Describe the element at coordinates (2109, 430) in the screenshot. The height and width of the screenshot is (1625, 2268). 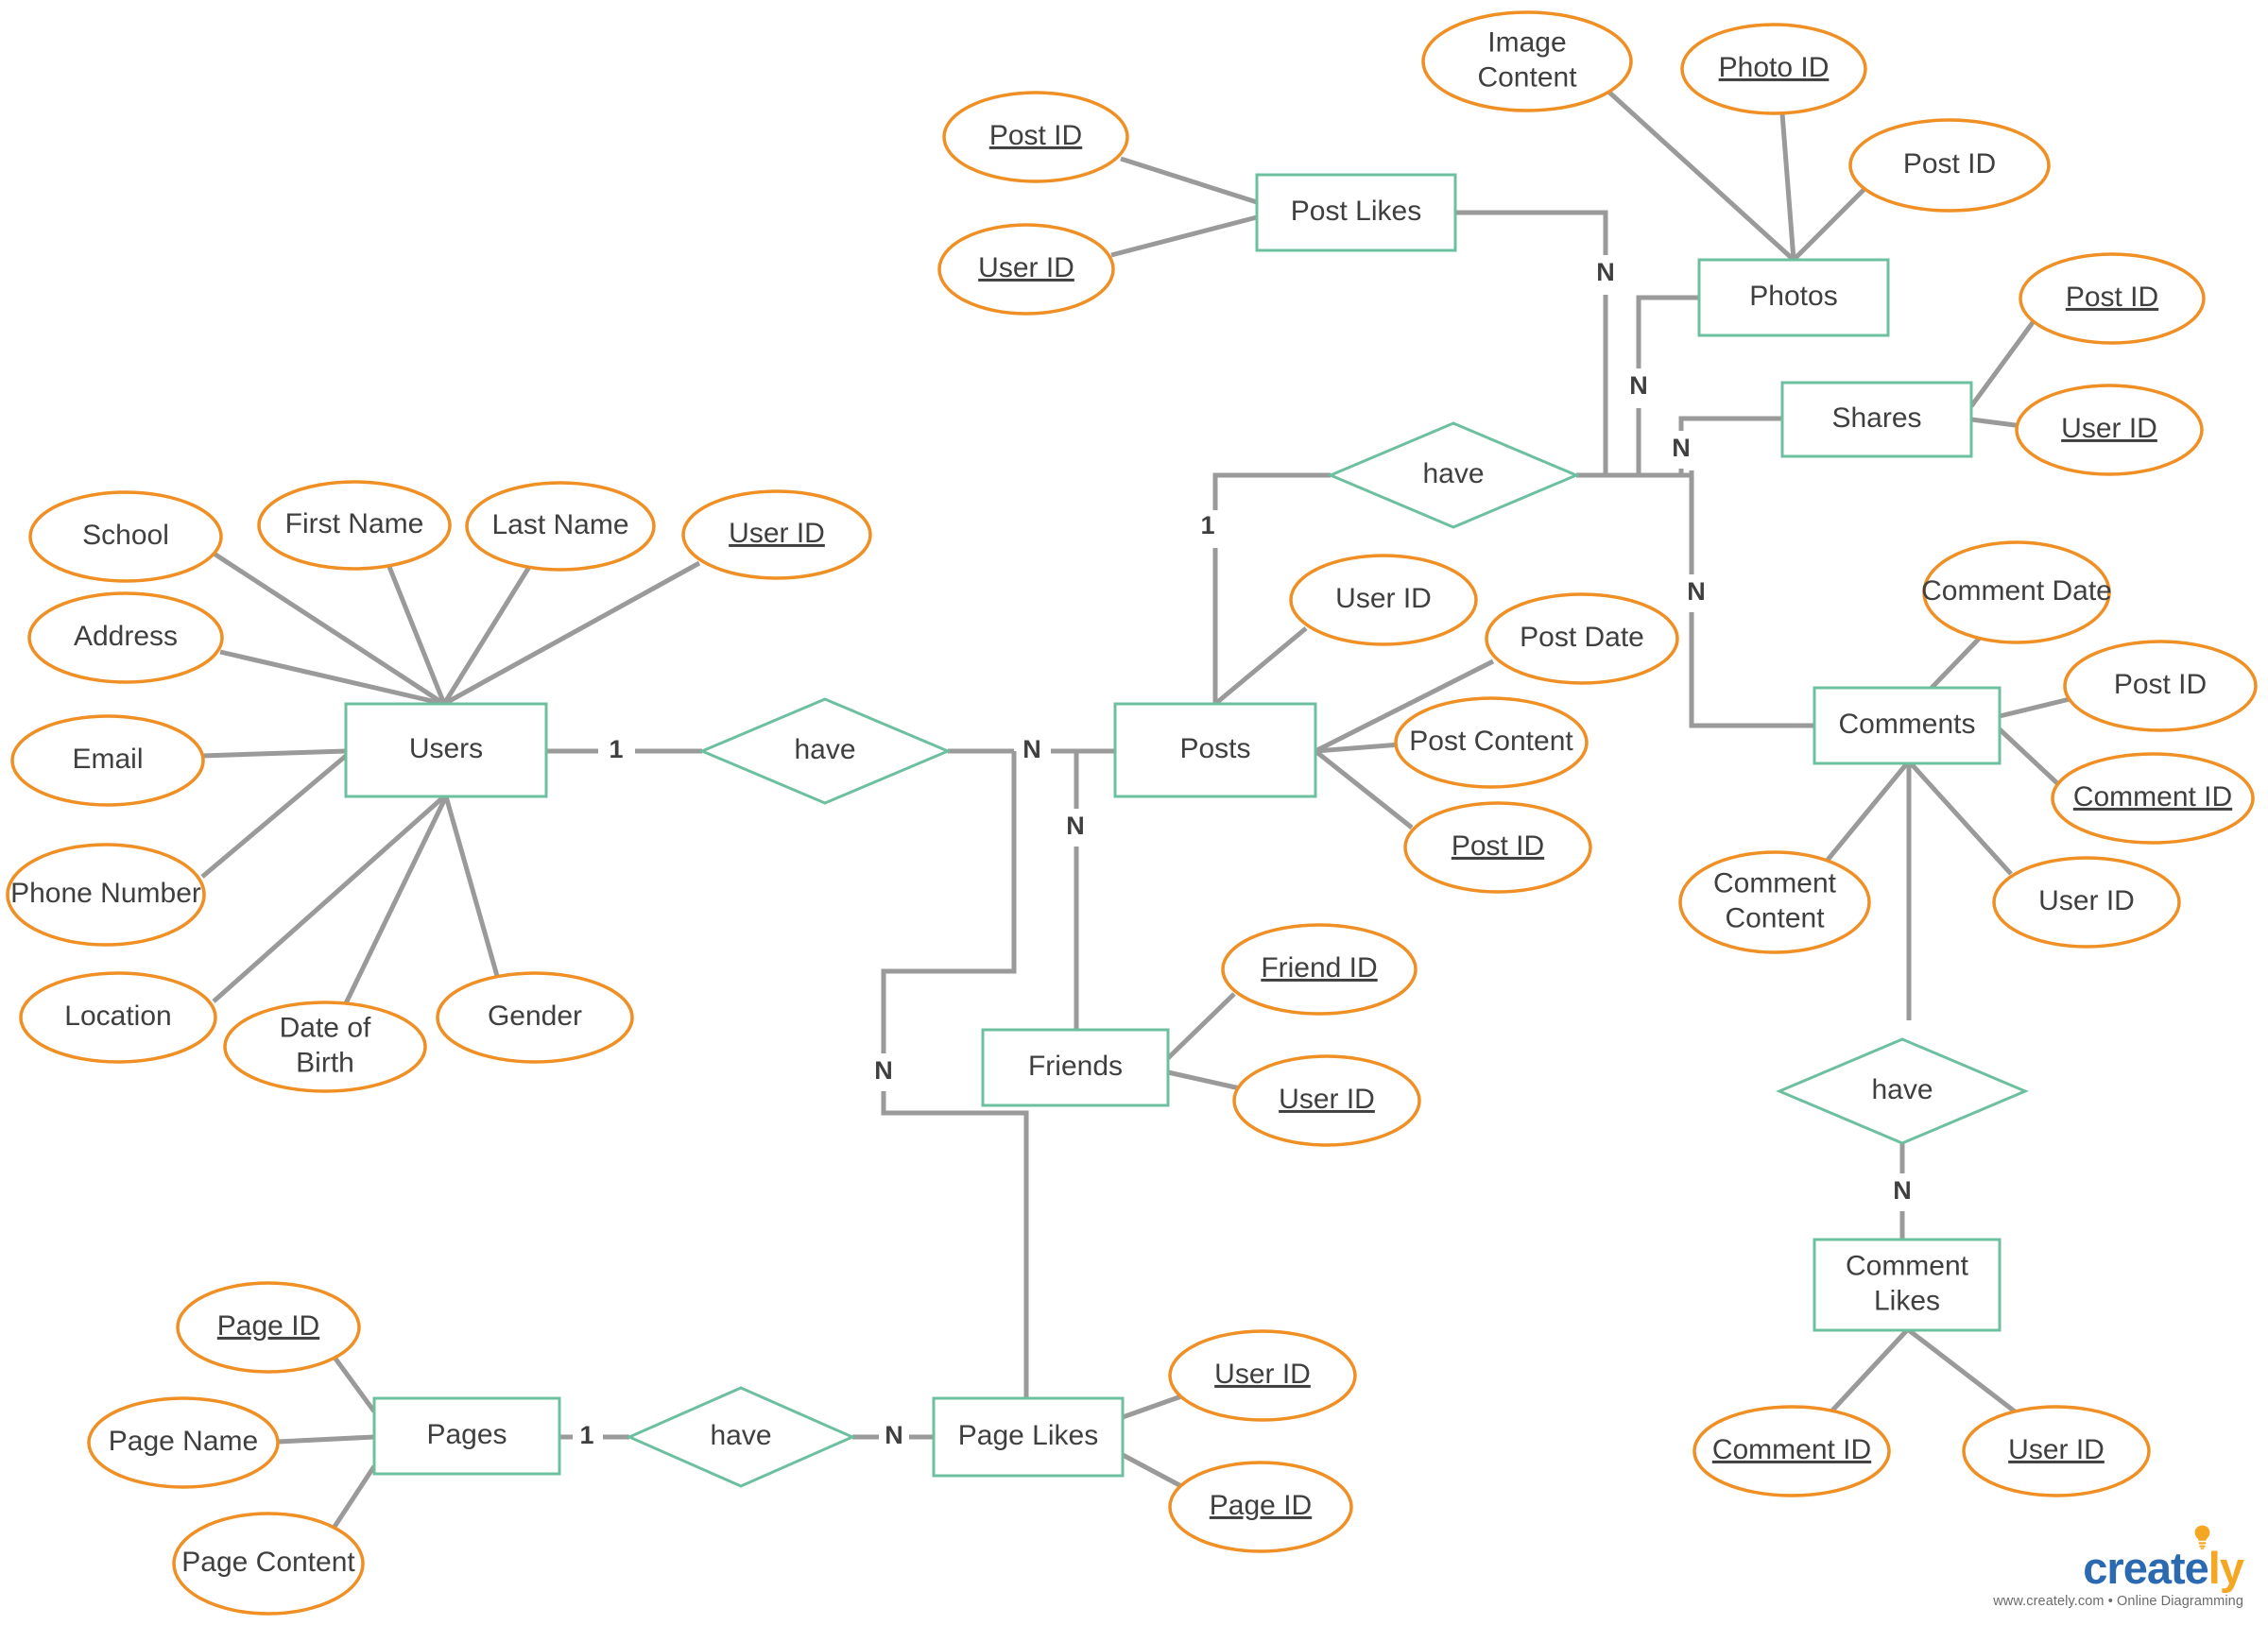
I see `attribute-shares-user-id: User ID` at that location.